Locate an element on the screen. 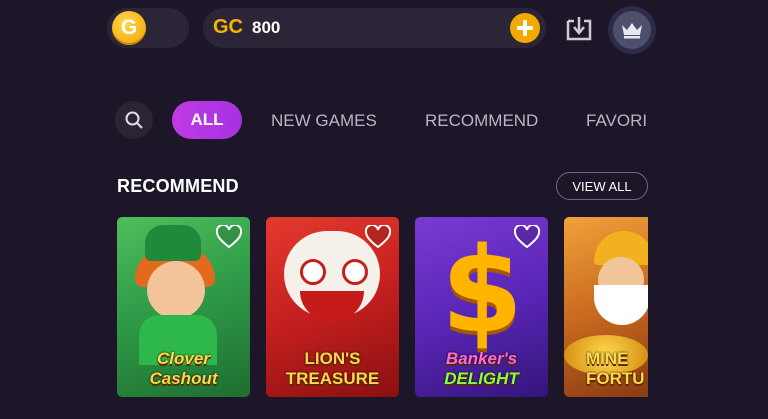 This screenshot has width=768, height=419. tab-all: ALL is located at coordinates (207, 120).